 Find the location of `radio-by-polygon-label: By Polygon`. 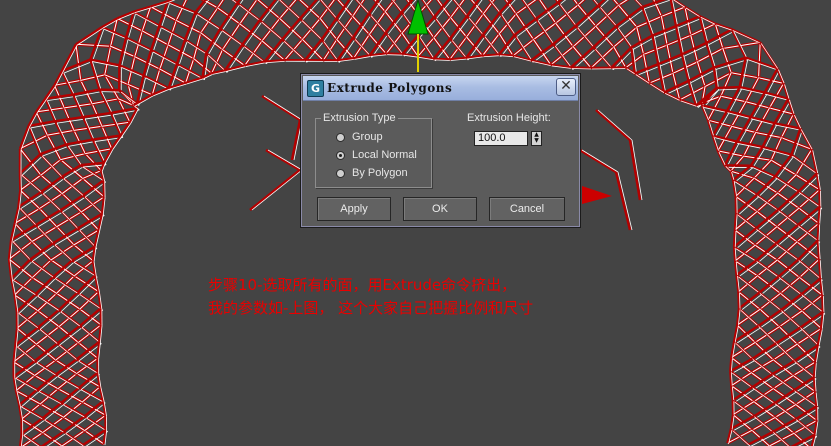

radio-by-polygon-label: By Polygon is located at coordinates (380, 173).